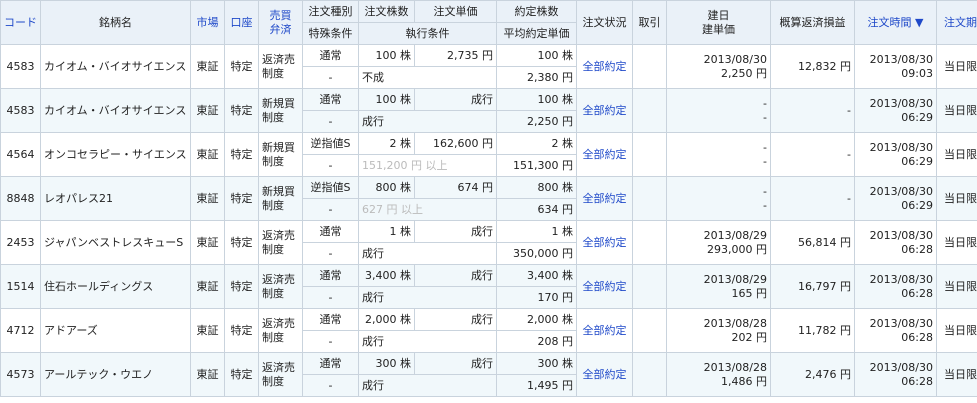  I want to click on row-code: 4583, so click(20, 66).